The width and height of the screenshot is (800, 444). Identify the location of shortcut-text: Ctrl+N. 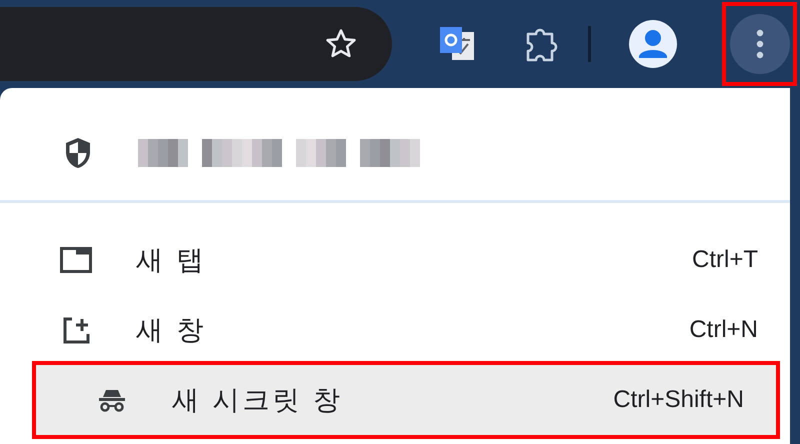
(723, 330).